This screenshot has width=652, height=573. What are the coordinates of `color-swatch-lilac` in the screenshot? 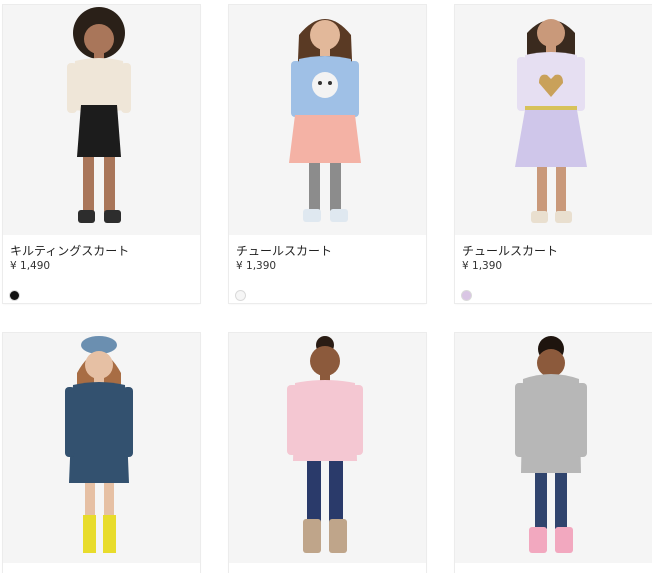 It's located at (466, 295).